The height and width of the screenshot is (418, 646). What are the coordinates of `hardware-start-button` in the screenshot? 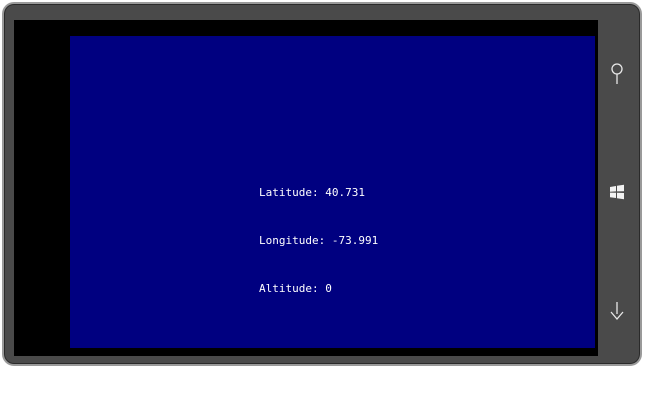 It's located at (617, 192).